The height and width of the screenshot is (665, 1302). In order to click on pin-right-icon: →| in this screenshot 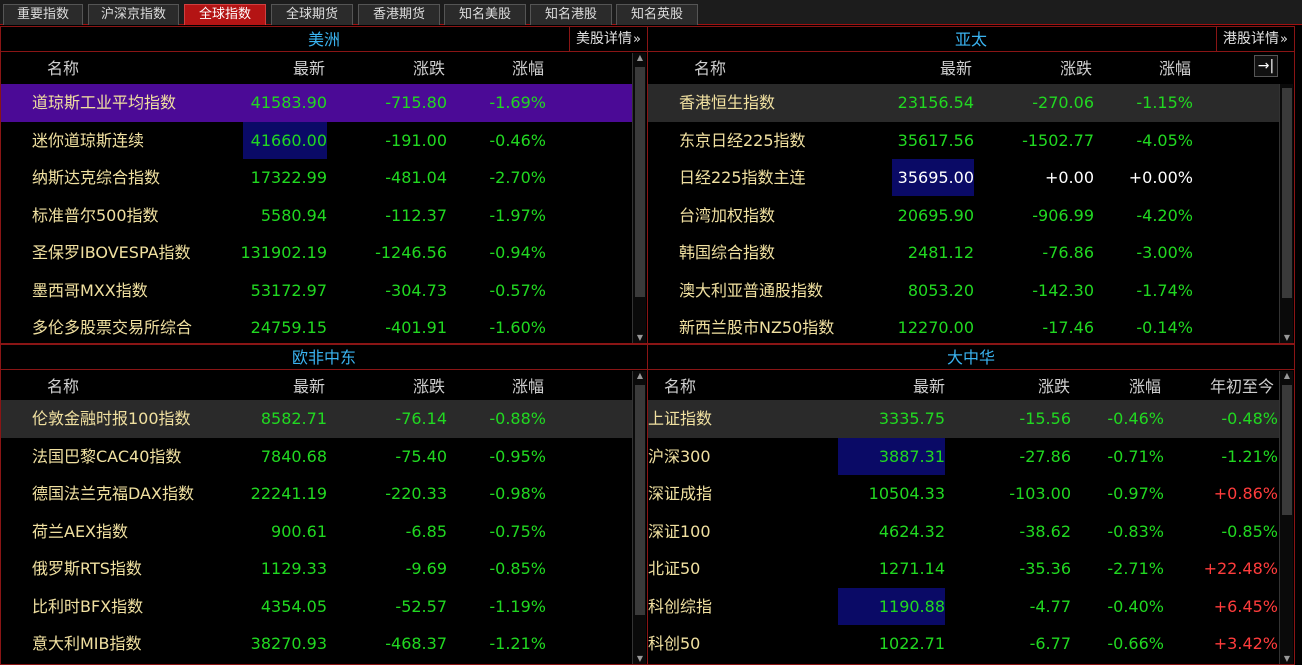, I will do `click(1266, 66)`.